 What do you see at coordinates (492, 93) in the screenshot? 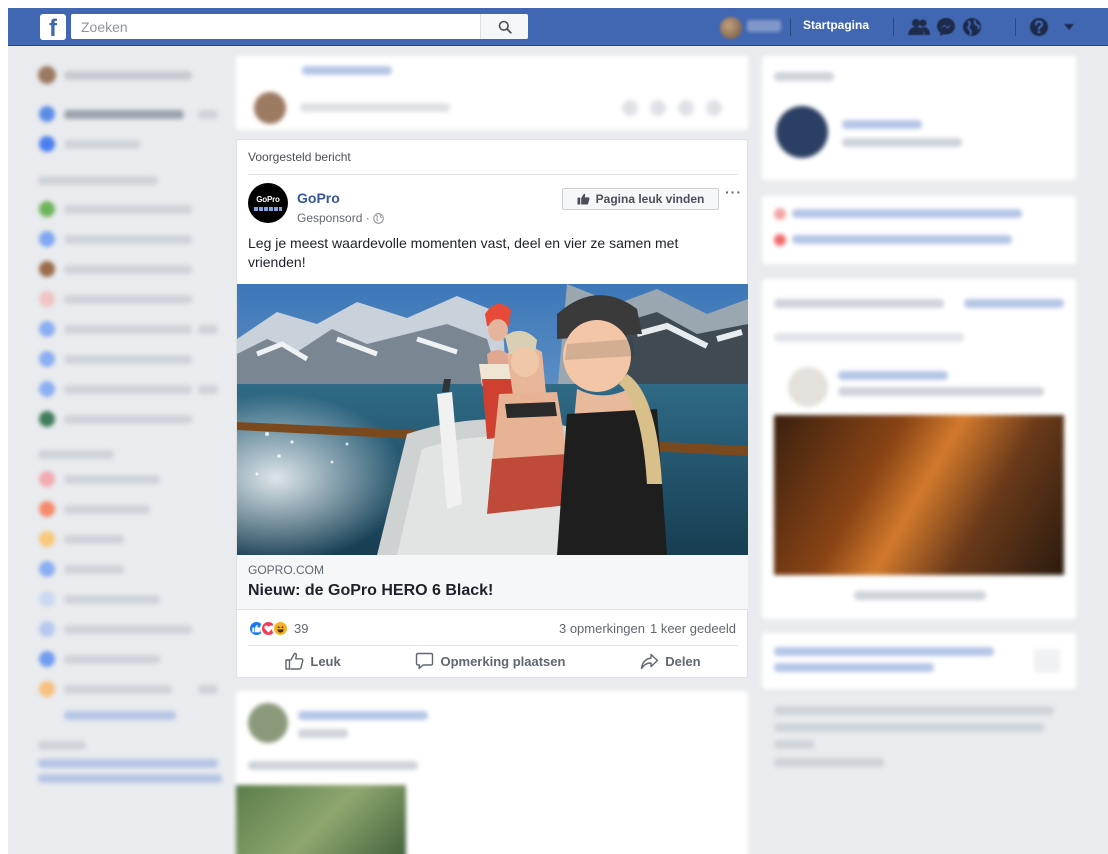
I see `post-composer` at bounding box center [492, 93].